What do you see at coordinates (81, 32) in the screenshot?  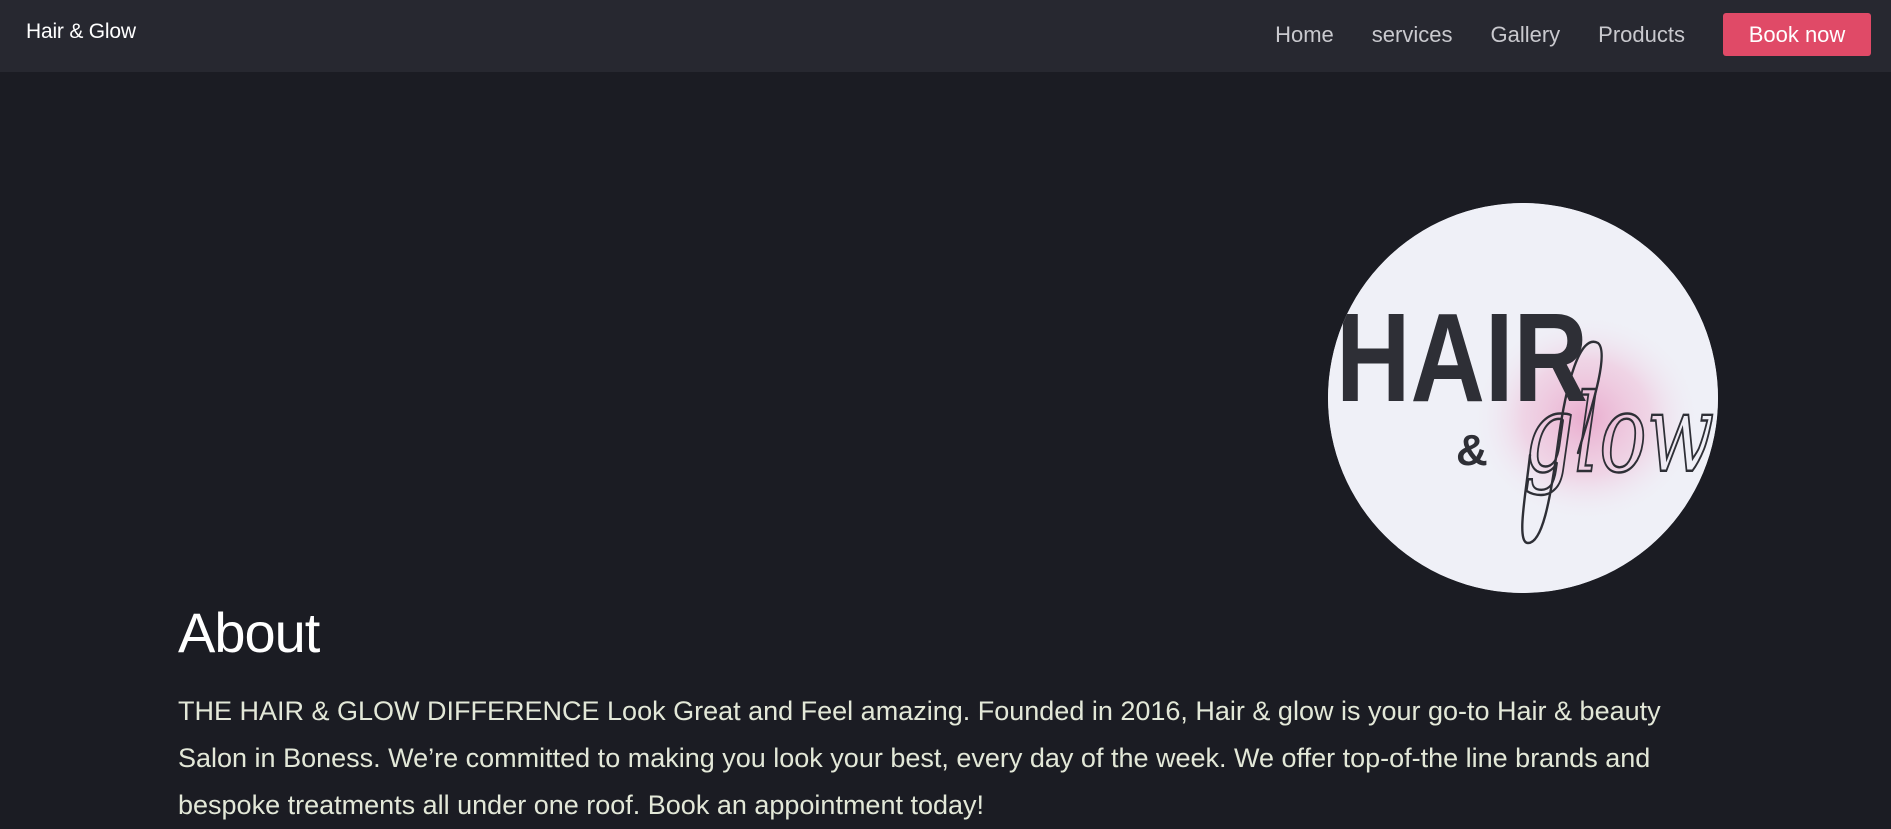 I see `brand-link: Hair & Glow` at bounding box center [81, 32].